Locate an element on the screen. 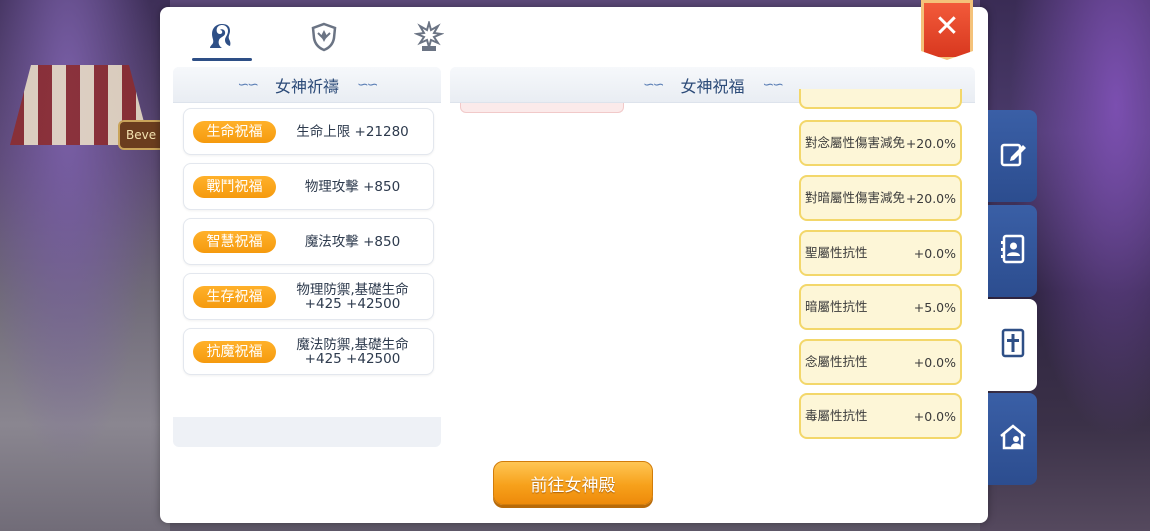 The width and height of the screenshot is (1150, 531). goddess-icon is located at coordinates (222, 39).